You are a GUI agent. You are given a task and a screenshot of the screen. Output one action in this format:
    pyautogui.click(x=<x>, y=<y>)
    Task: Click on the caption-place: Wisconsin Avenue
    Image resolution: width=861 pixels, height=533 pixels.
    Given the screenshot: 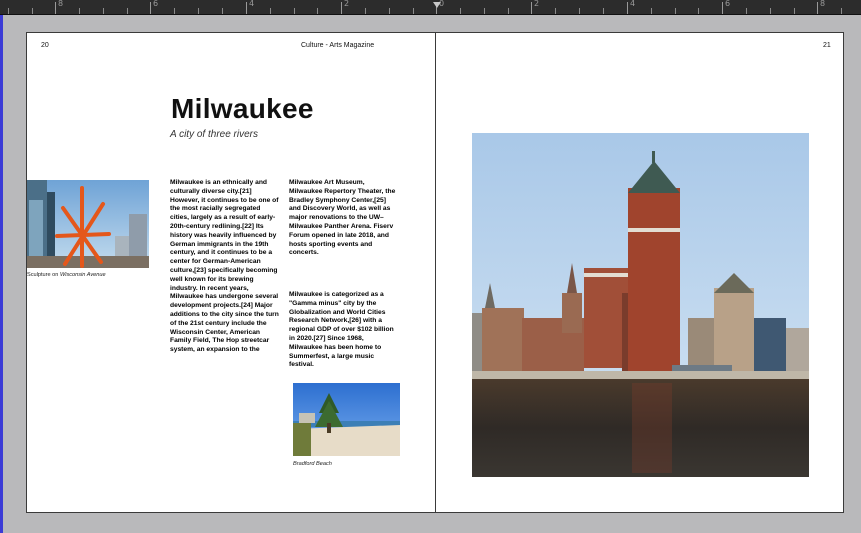 What is the action you would take?
    pyautogui.click(x=82, y=275)
    